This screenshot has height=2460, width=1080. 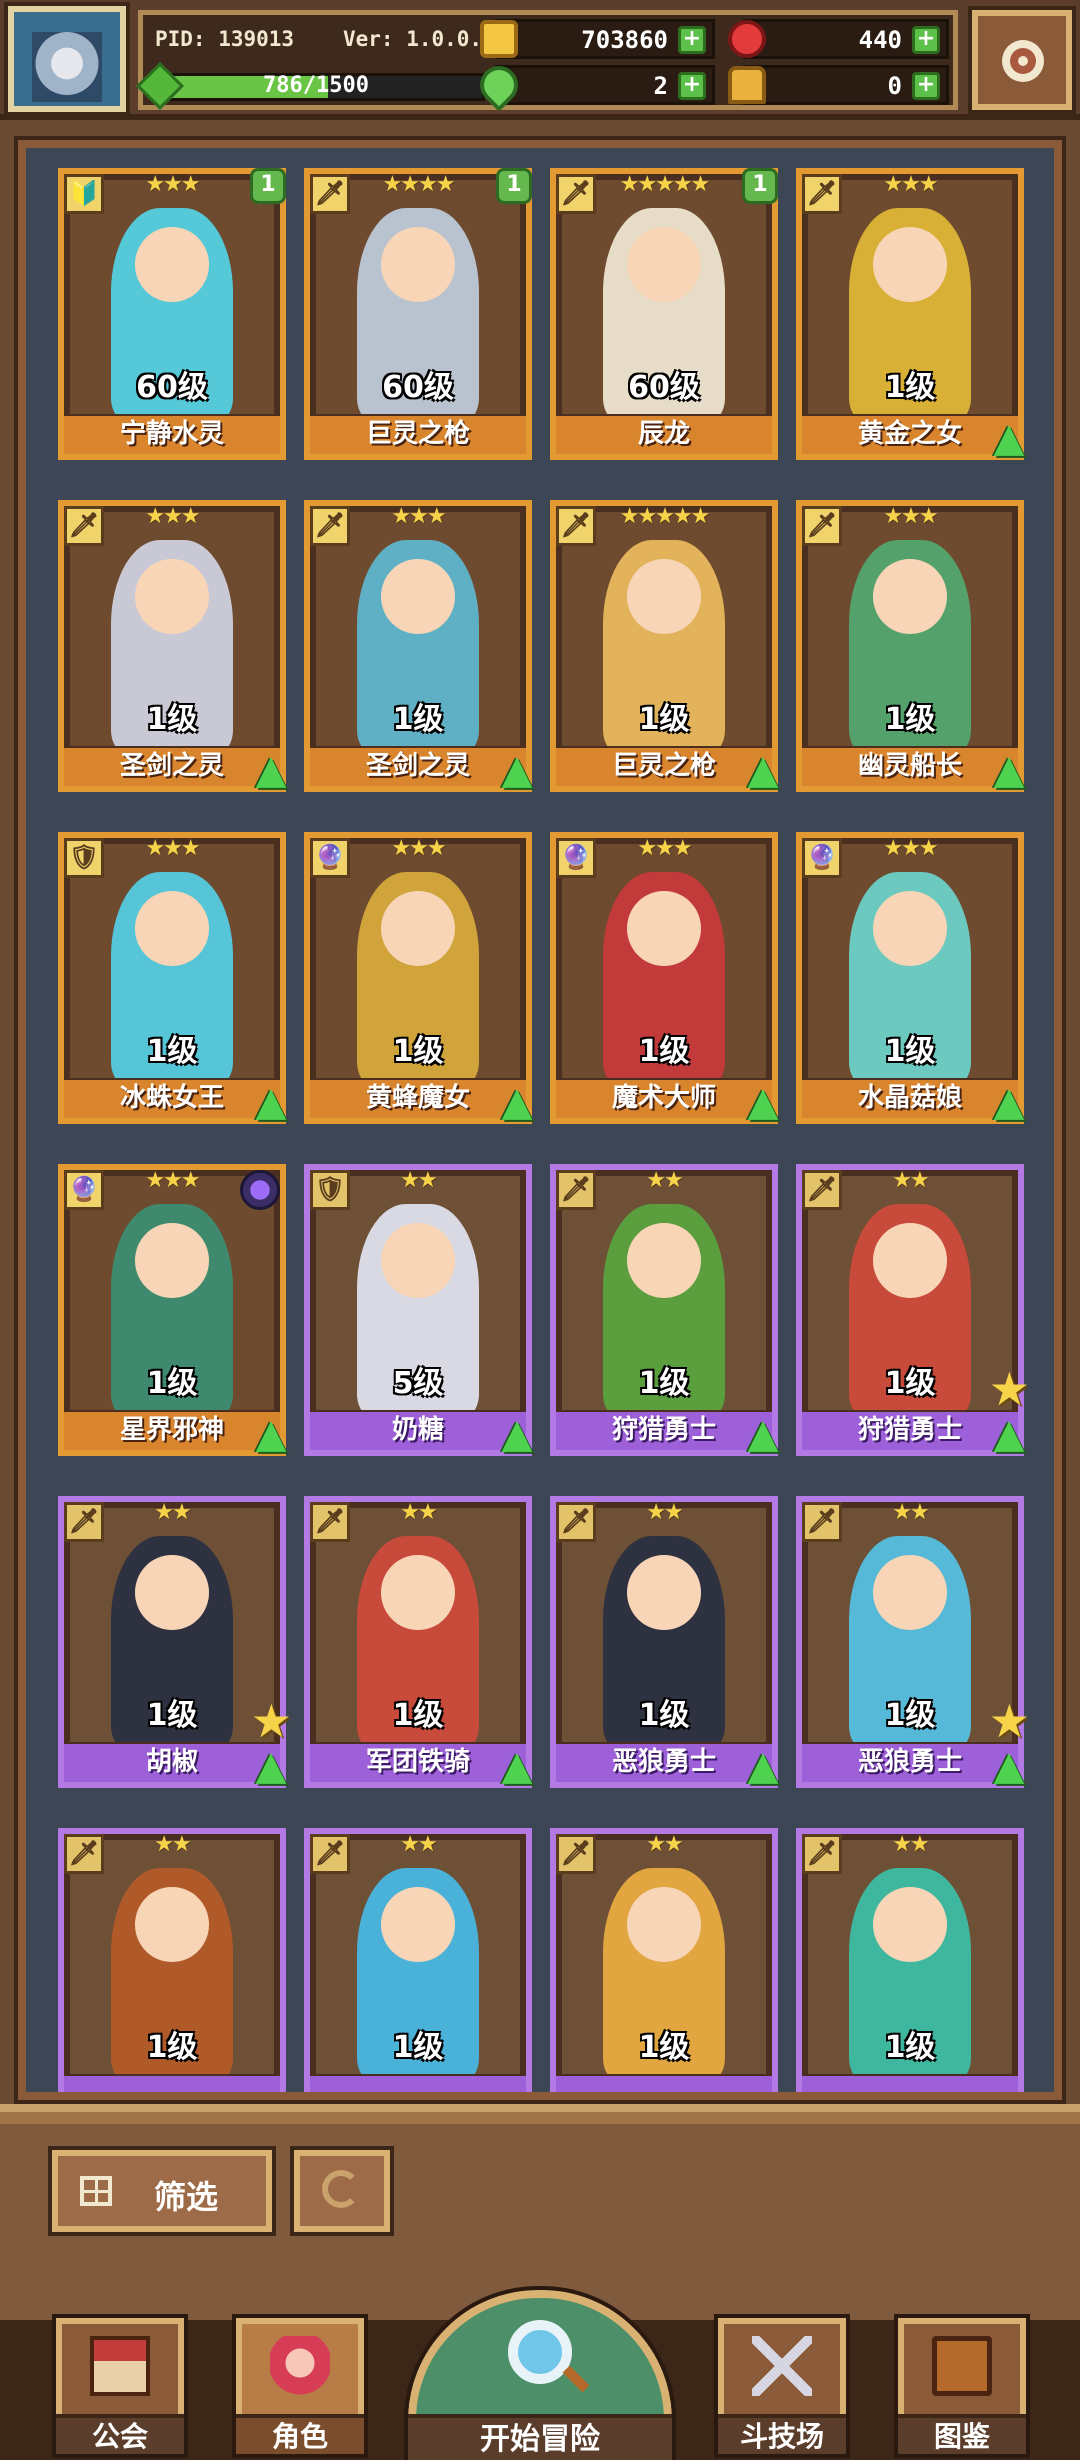 What do you see at coordinates (540, 2212) in the screenshot?
I see `bottom-toolbar: 筛选` at bounding box center [540, 2212].